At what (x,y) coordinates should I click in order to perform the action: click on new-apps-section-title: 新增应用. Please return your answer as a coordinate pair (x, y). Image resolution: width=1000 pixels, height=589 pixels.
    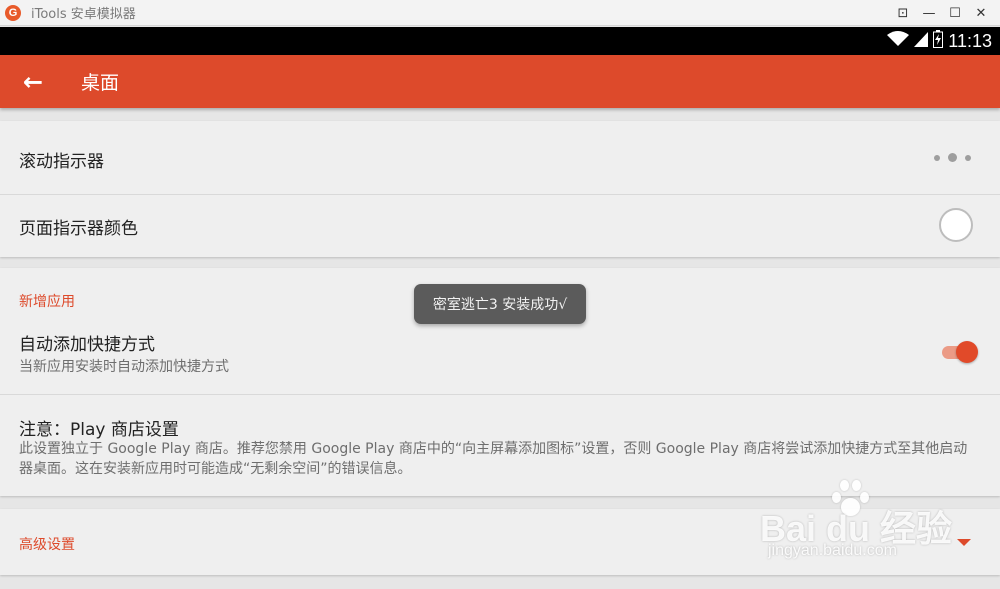
    Looking at the image, I should click on (47, 302).